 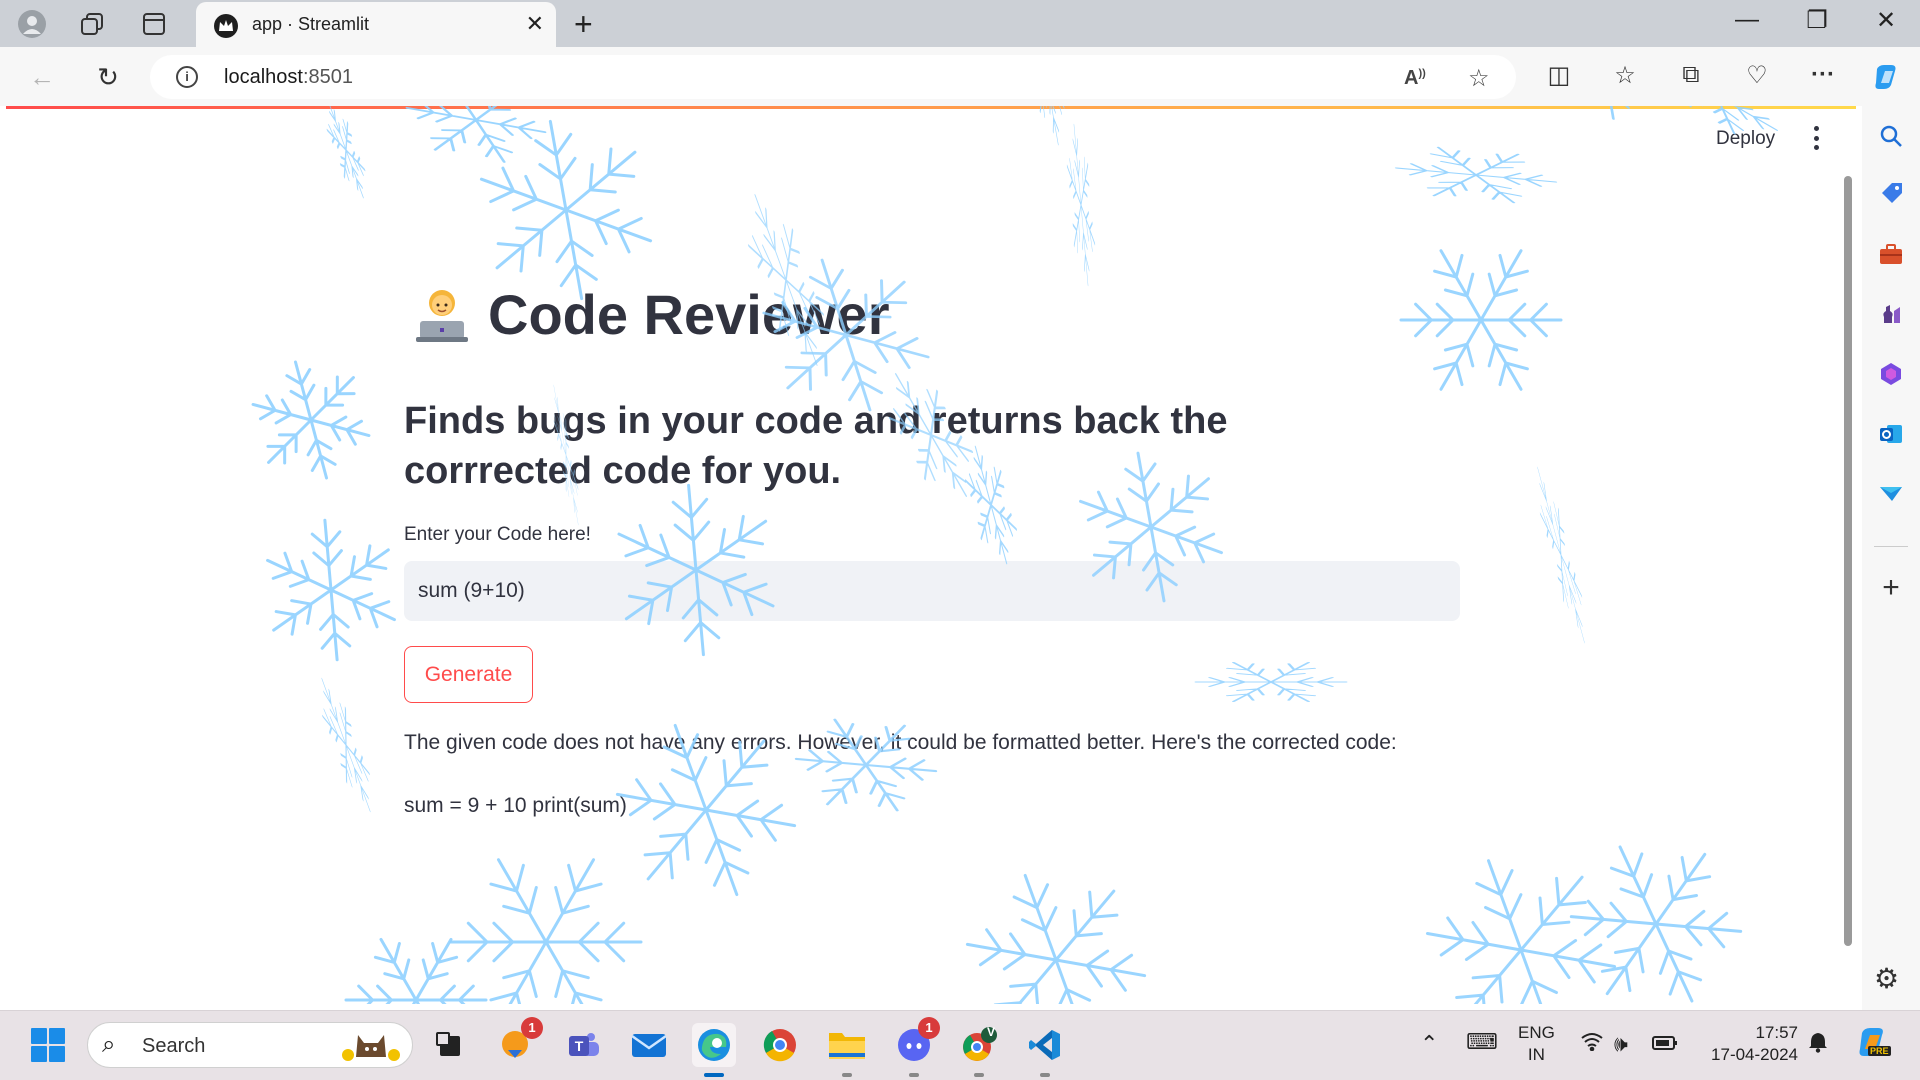 What do you see at coordinates (1891, 374) in the screenshot?
I see `sidebar-microsoft365-icon` at bounding box center [1891, 374].